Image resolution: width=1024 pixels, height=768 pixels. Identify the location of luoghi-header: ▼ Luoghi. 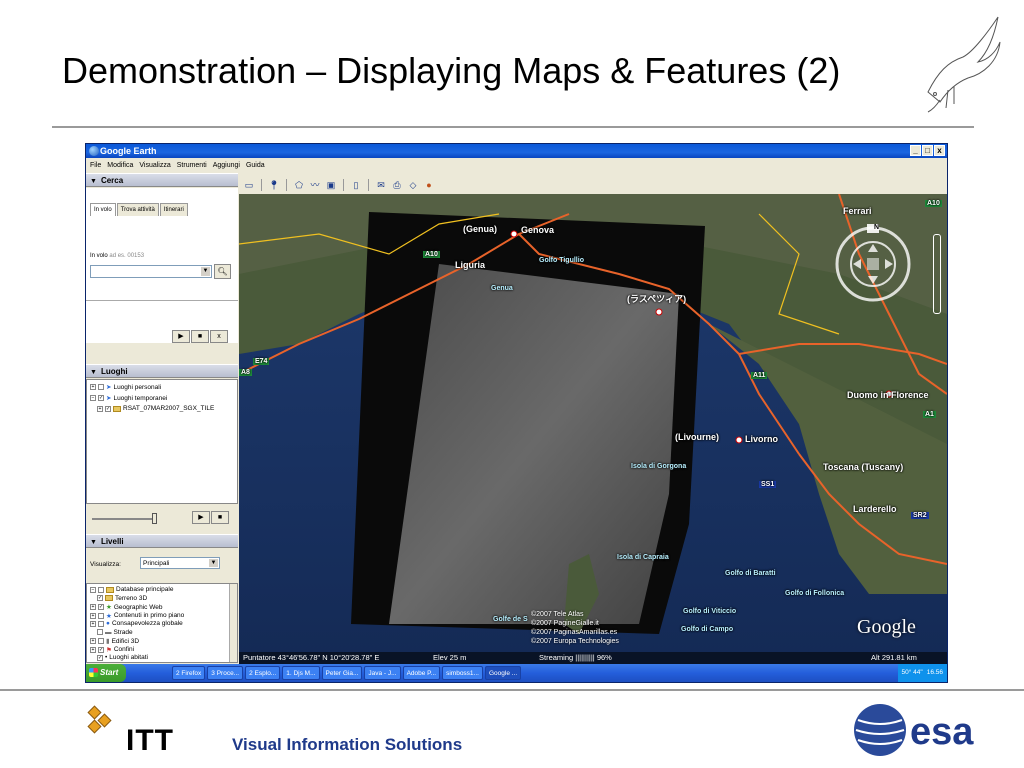
(162, 371).